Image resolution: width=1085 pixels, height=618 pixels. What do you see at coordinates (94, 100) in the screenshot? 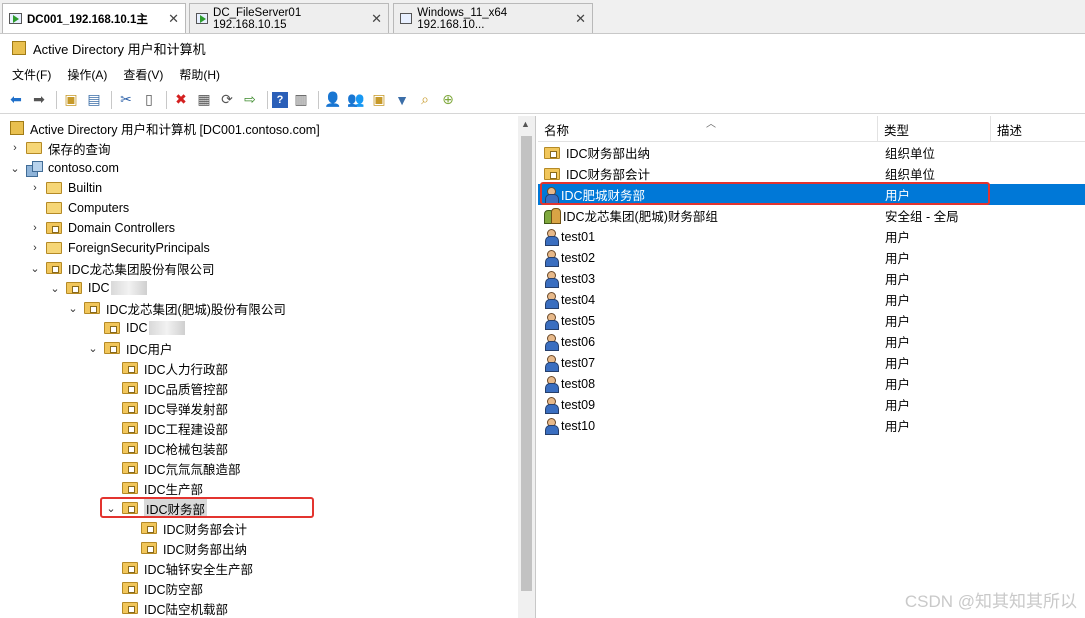
I see `show-tree-icon: ▤` at bounding box center [94, 100].